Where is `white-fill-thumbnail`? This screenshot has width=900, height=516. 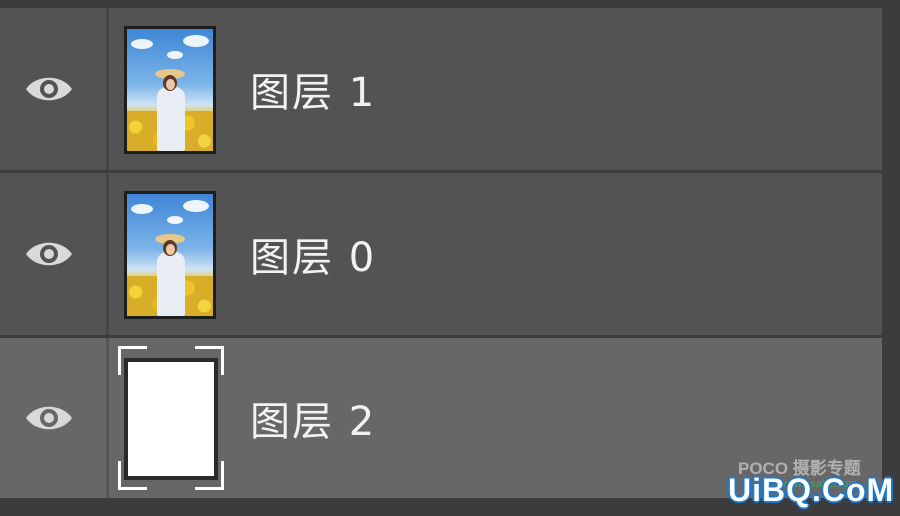 white-fill-thumbnail is located at coordinates (171, 419).